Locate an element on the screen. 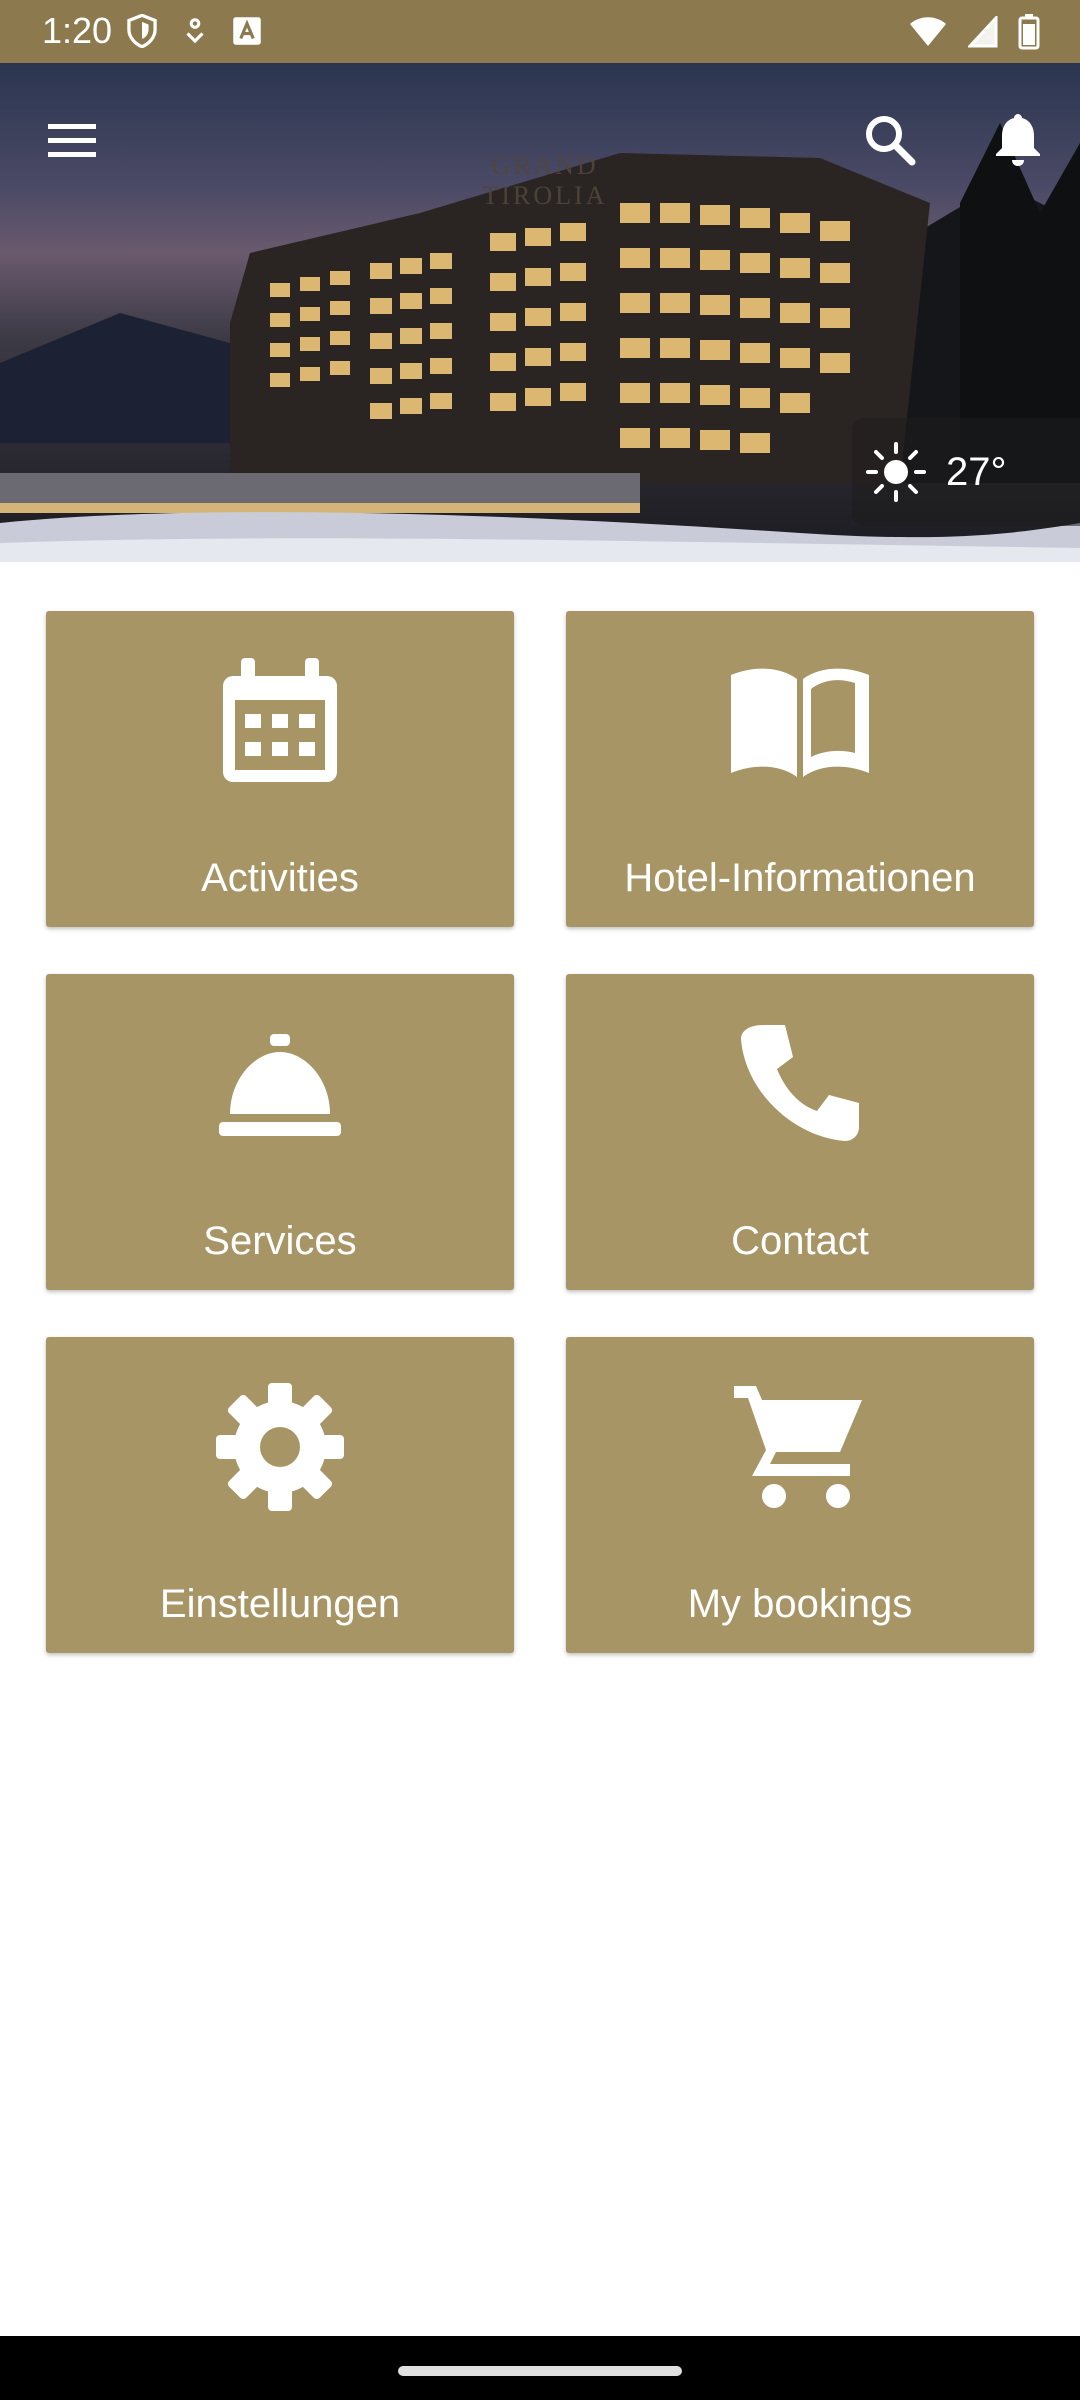  sync-icon is located at coordinates (195, 31).